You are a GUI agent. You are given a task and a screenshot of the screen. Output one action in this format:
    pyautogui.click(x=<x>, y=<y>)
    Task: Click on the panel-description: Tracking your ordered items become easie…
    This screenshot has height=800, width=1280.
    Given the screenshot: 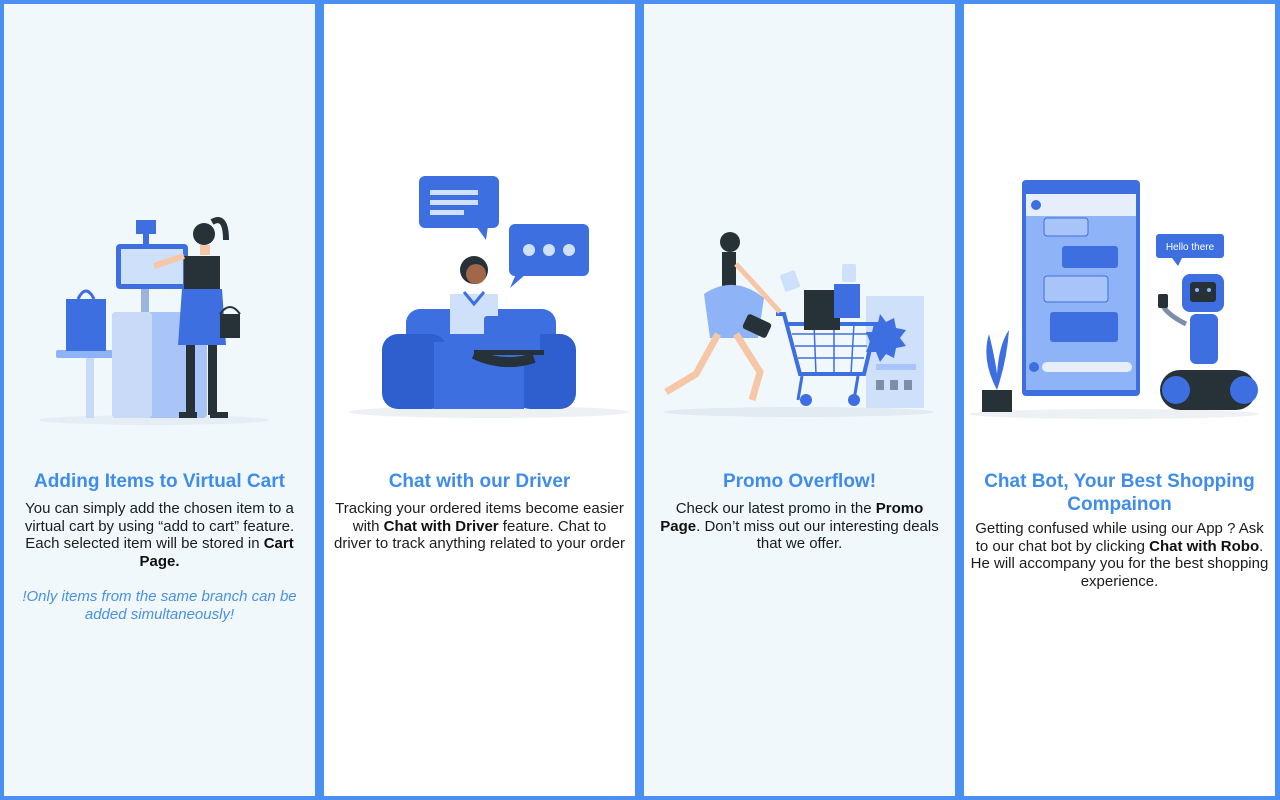 What is the action you would take?
    pyautogui.click(x=479, y=526)
    